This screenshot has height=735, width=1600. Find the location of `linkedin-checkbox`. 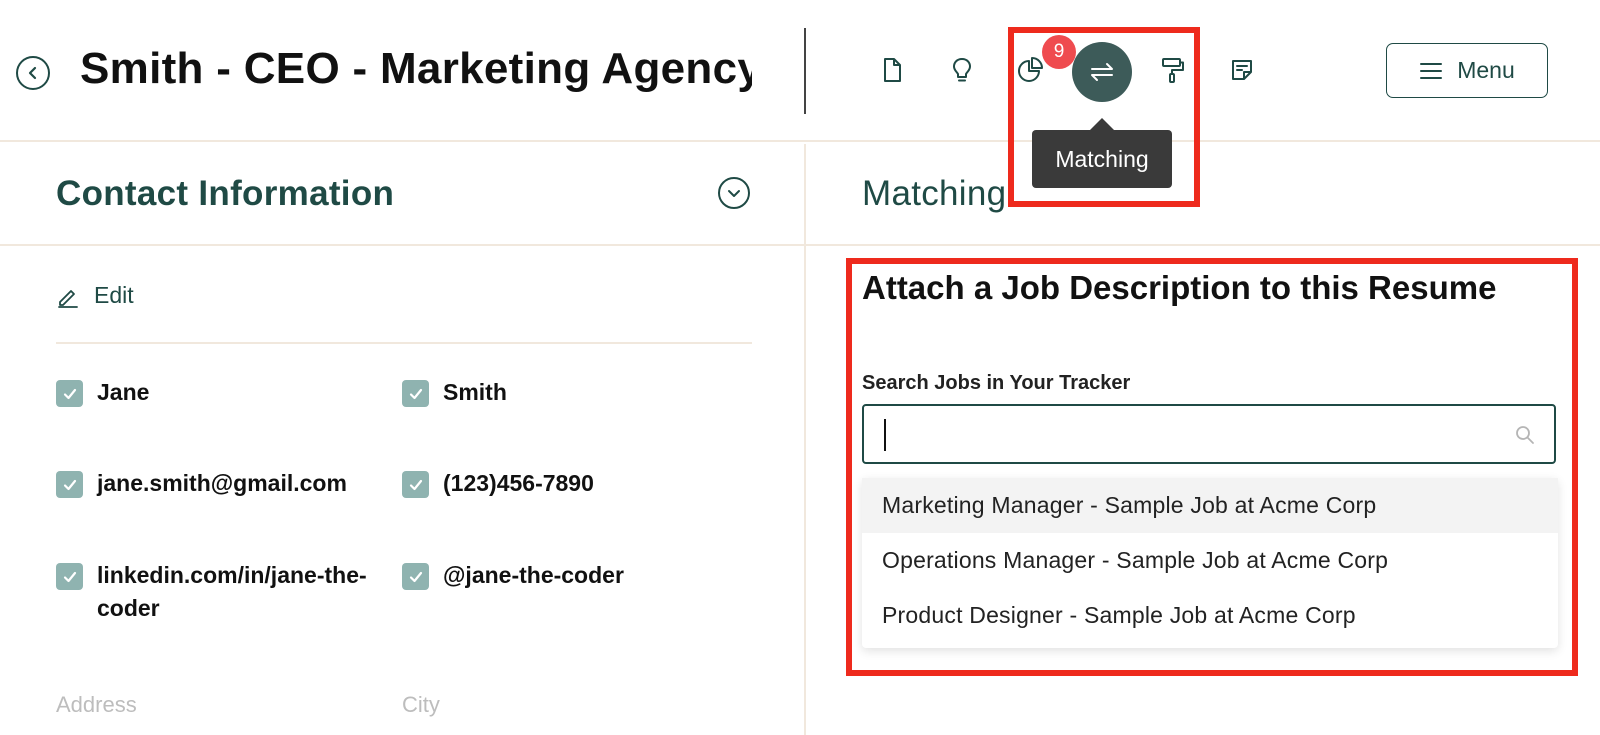

linkedin-checkbox is located at coordinates (69, 576).